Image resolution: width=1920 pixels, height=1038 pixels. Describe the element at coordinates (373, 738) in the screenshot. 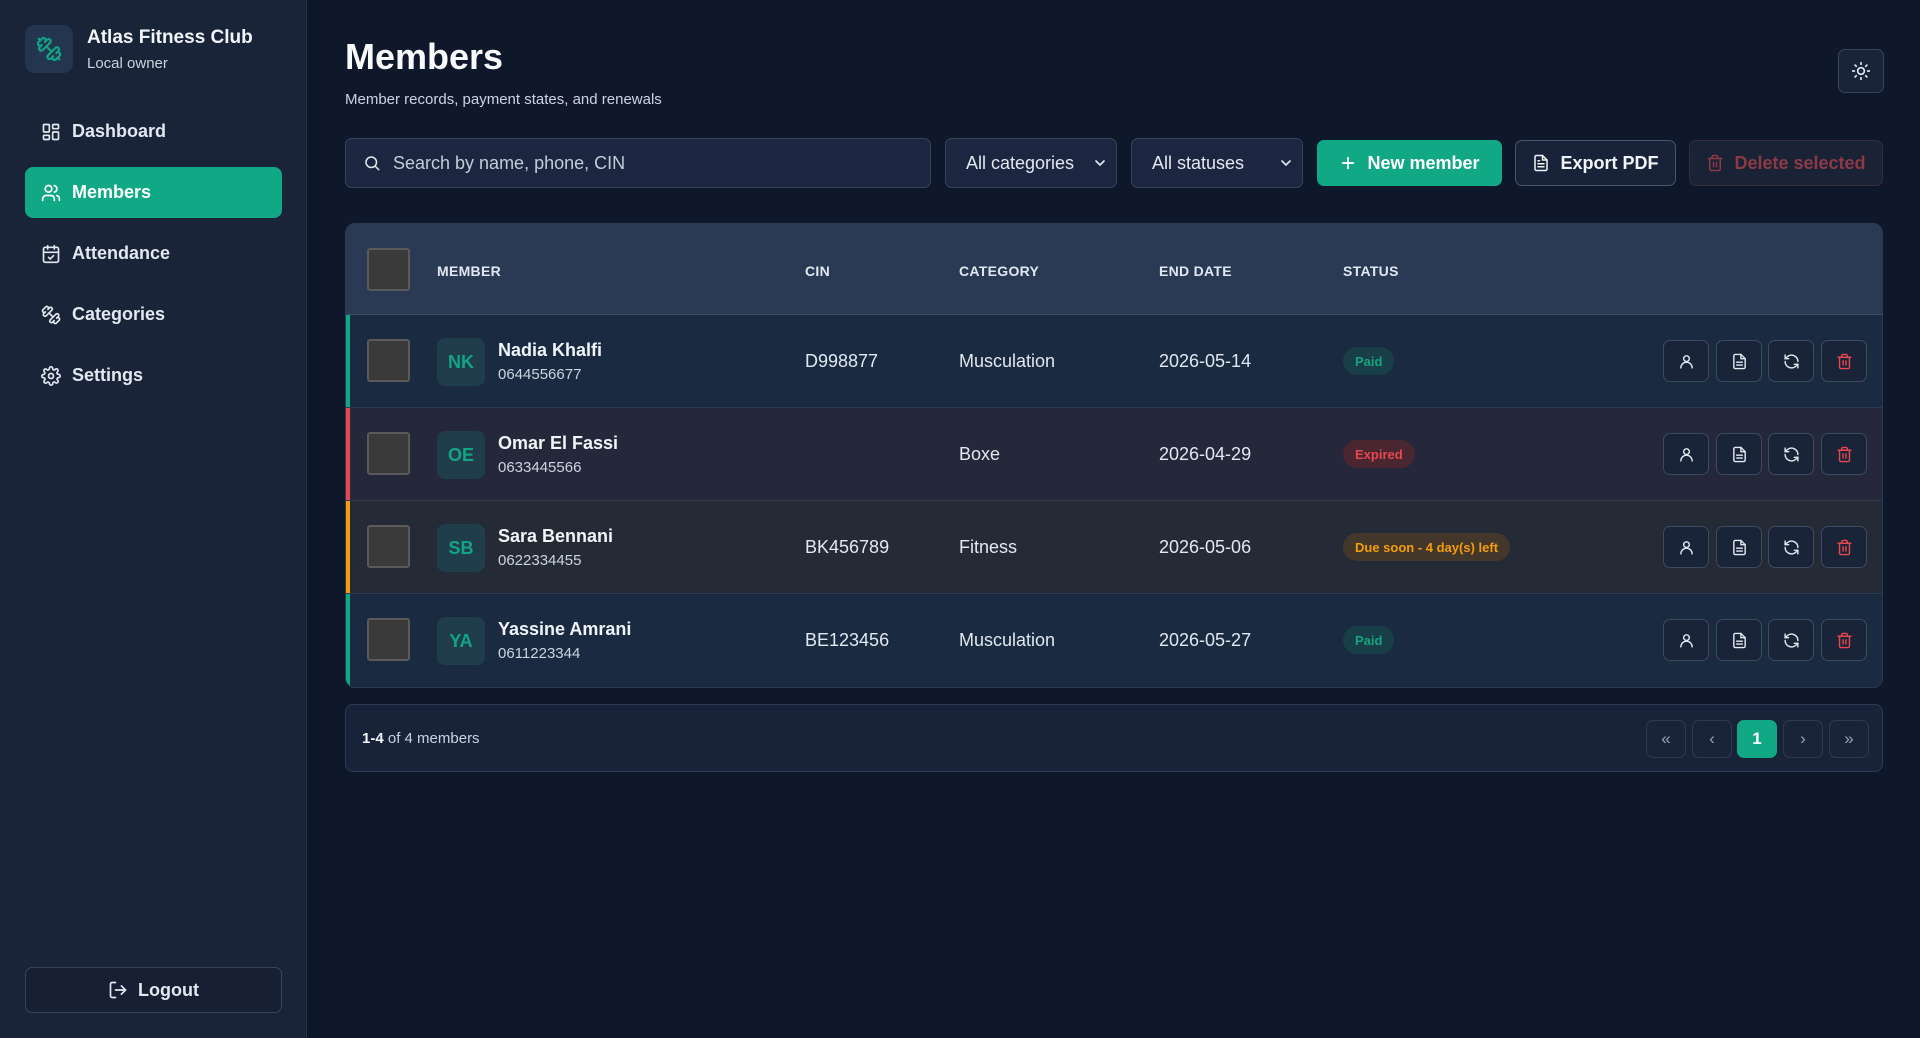

I see `pagination-range: 1-4` at that location.